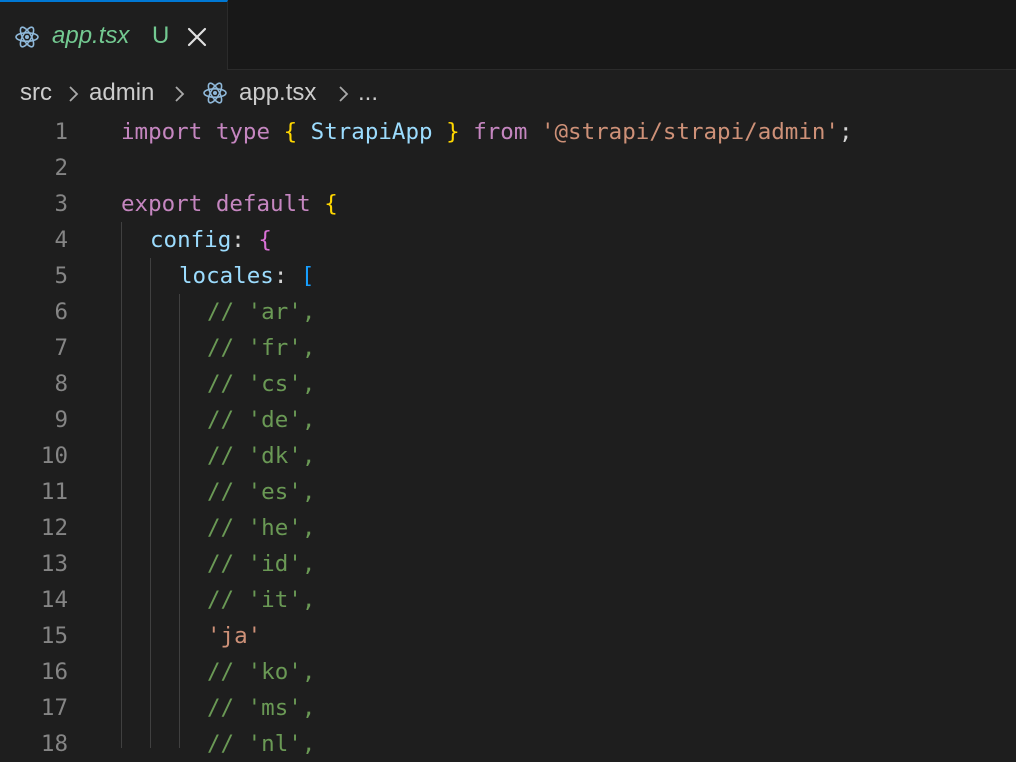  What do you see at coordinates (508, 240) in the screenshot?
I see `code-line: 4 config: {` at bounding box center [508, 240].